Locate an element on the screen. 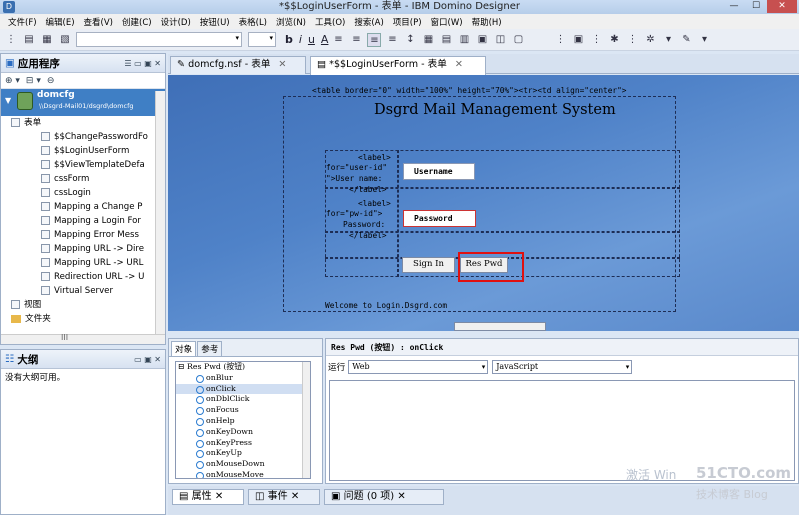  form-item: $$ChangePasswordFo is located at coordinates (83, 137).